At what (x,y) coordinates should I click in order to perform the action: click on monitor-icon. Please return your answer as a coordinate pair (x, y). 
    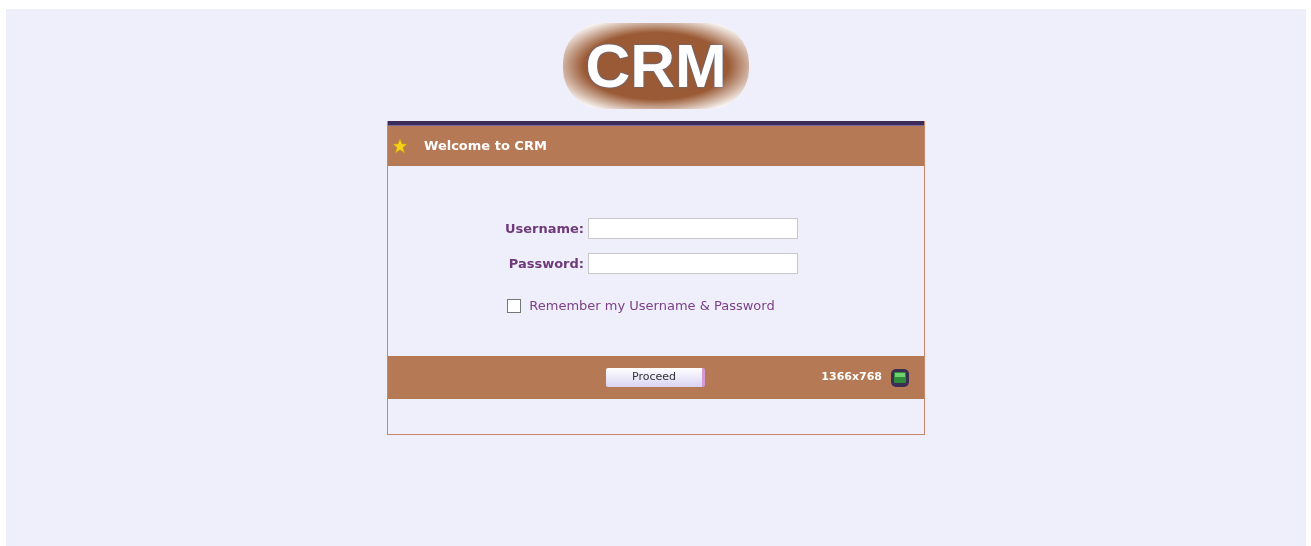
    Looking at the image, I should click on (900, 377).